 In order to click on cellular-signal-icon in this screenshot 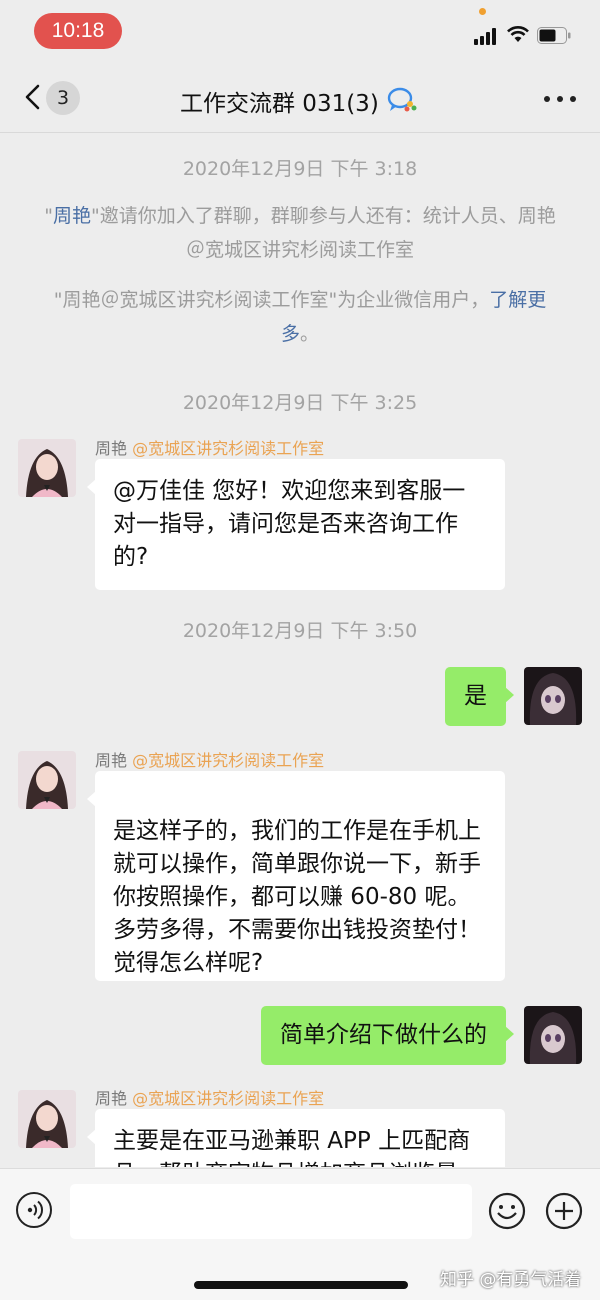, I will do `click(486, 36)`.